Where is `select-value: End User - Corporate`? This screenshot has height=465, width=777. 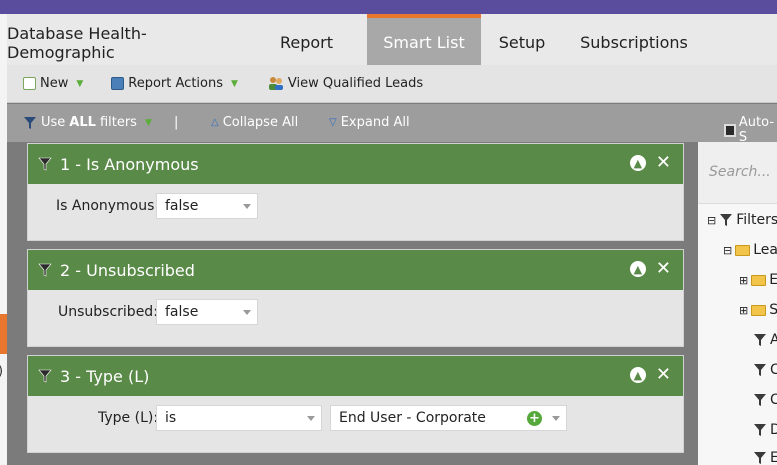
select-value: End User - Corporate is located at coordinates (412, 418).